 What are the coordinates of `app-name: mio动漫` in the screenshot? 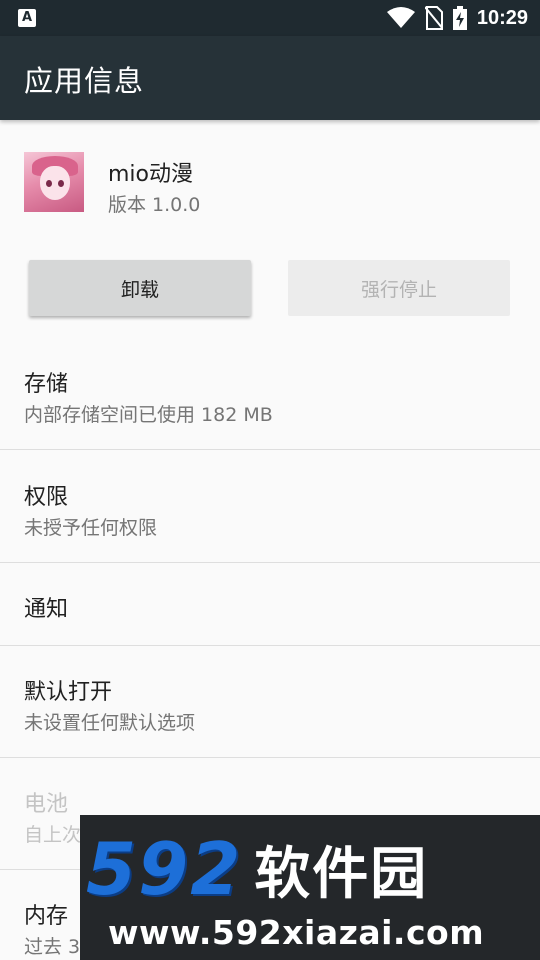 It's located at (151, 174).